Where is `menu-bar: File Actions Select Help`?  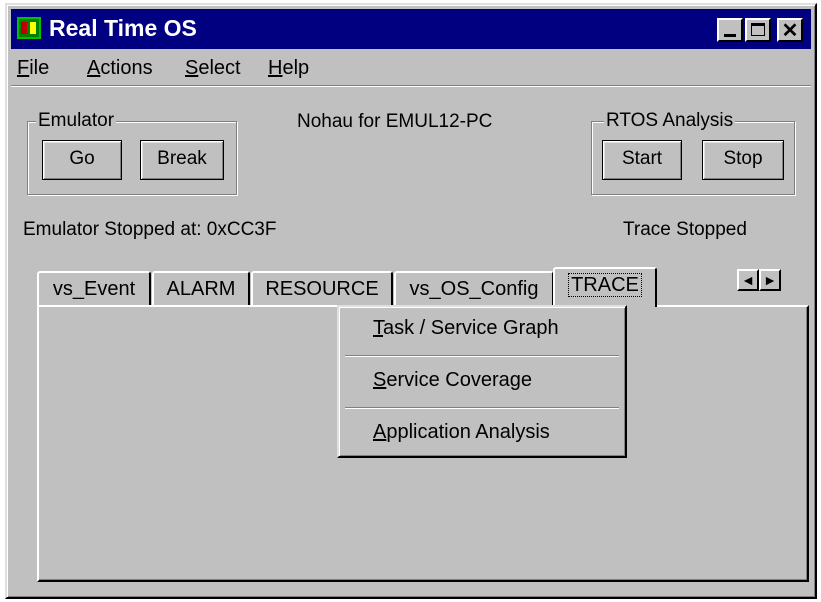
menu-bar: File Actions Select Help is located at coordinates (411, 68).